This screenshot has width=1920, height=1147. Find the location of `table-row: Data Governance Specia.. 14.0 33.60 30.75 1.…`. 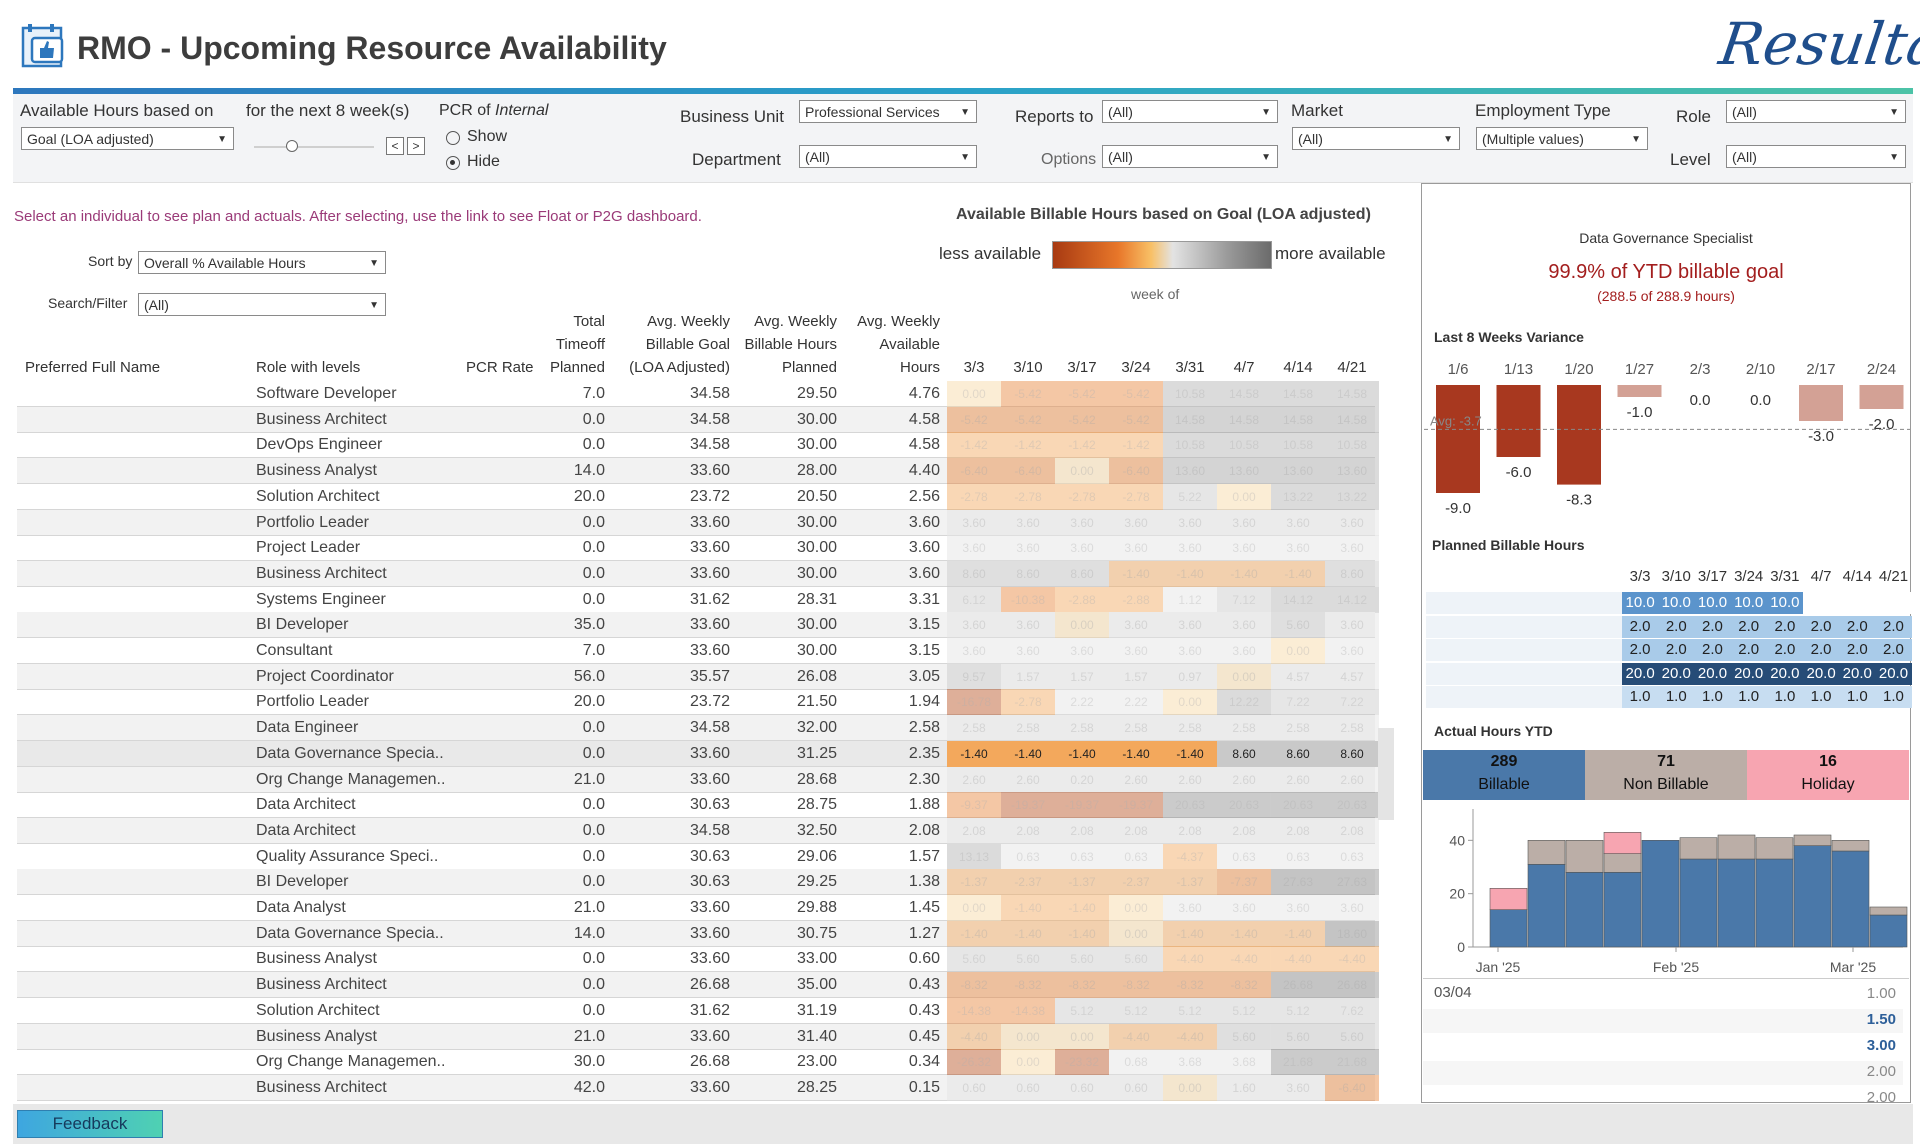

table-row: Data Governance Specia.. 14.0 33.60 30.75 1.… is located at coordinates (698, 934).